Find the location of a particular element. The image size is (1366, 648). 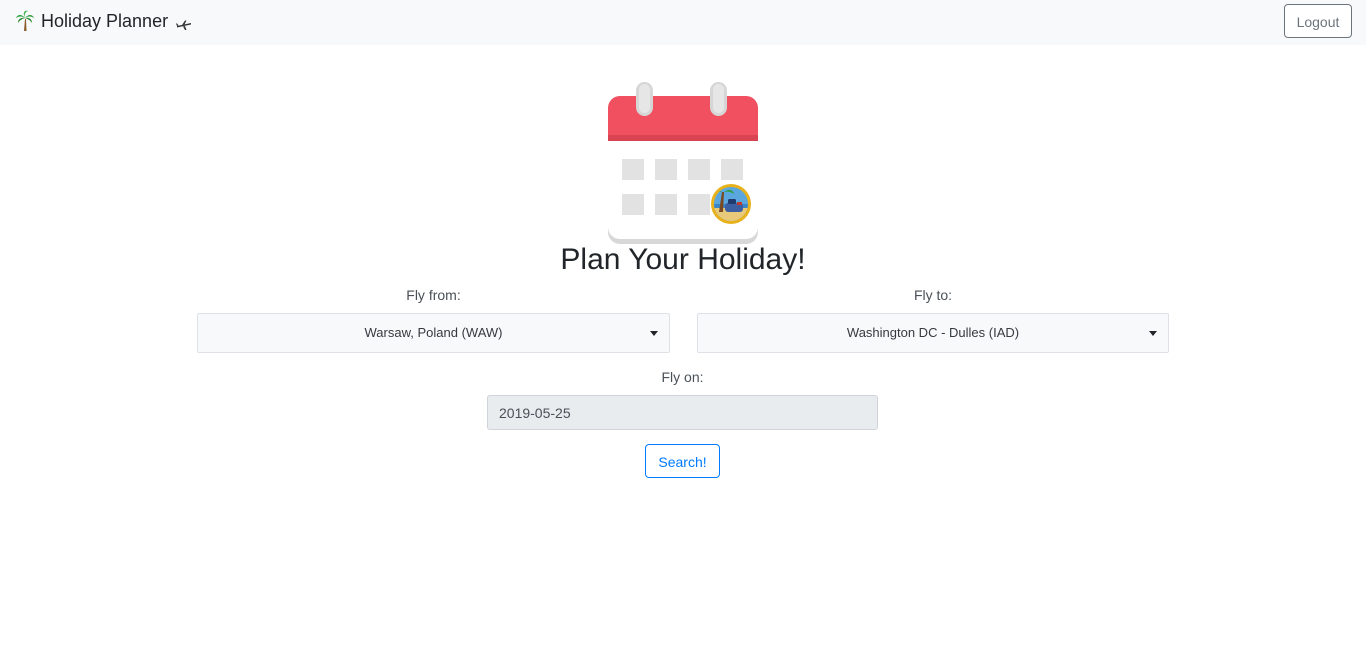

fly-to-value: Washington DC - Dulles (IAD) is located at coordinates (933, 332).